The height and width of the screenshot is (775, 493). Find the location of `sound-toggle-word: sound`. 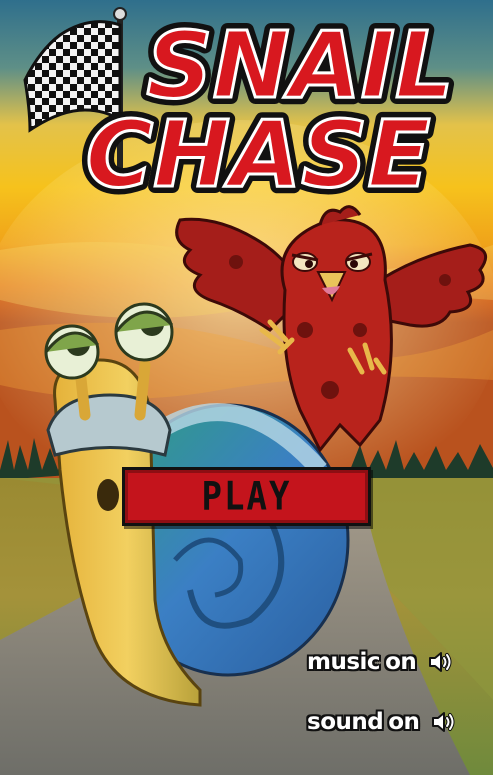

sound-toggle-word: sound is located at coordinates (345, 722).